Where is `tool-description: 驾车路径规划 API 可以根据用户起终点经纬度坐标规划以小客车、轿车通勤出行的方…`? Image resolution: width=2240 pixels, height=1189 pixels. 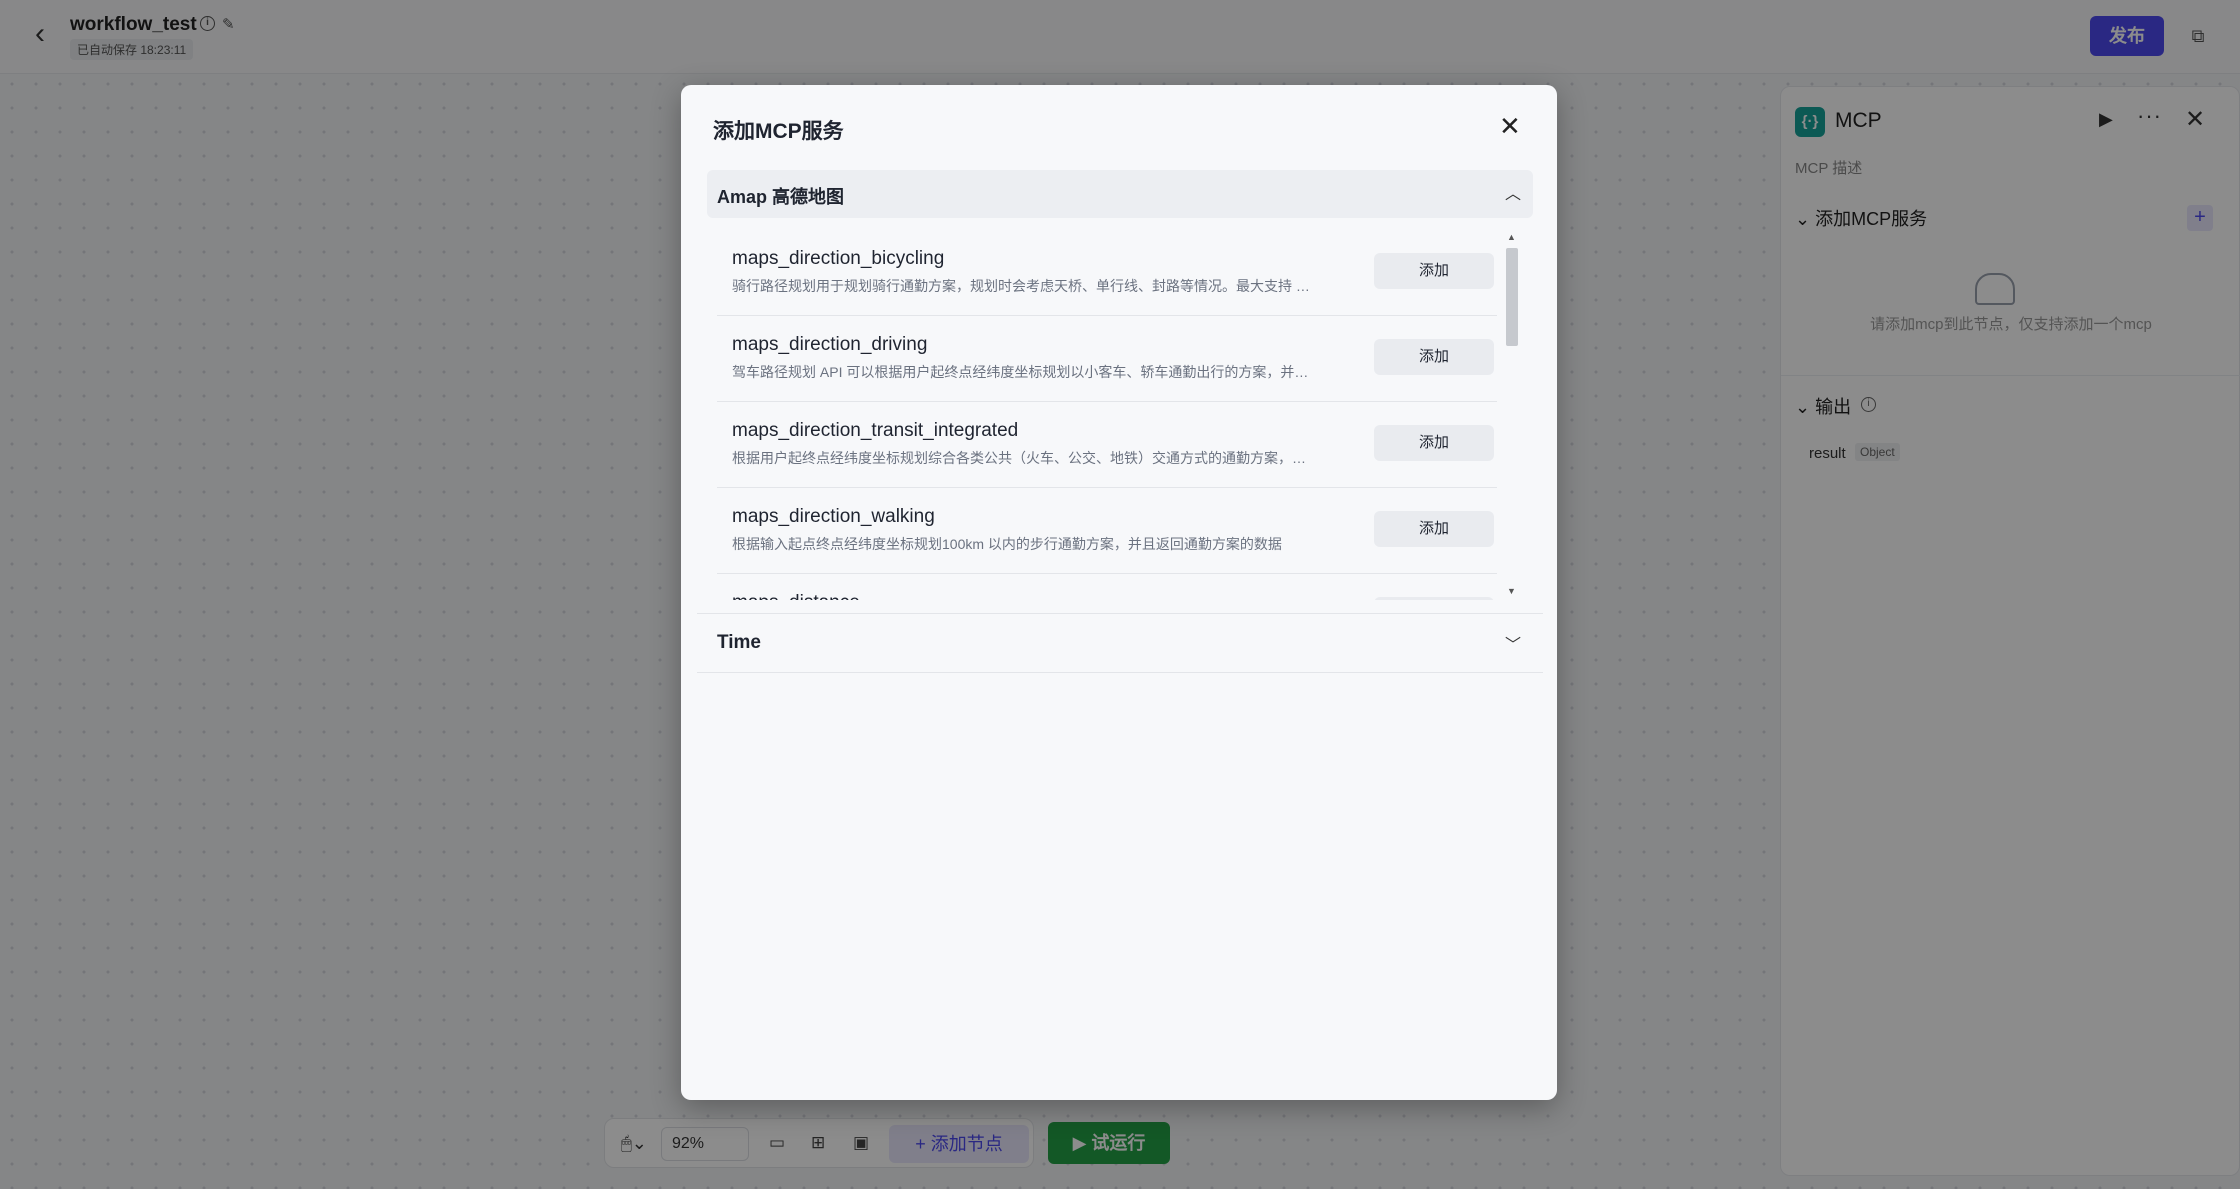 tool-description: 驾车路径规划 API 可以根据用户起终点经纬度坐标规划以小客车、轿车通勤出行的方… is located at coordinates (1020, 372).